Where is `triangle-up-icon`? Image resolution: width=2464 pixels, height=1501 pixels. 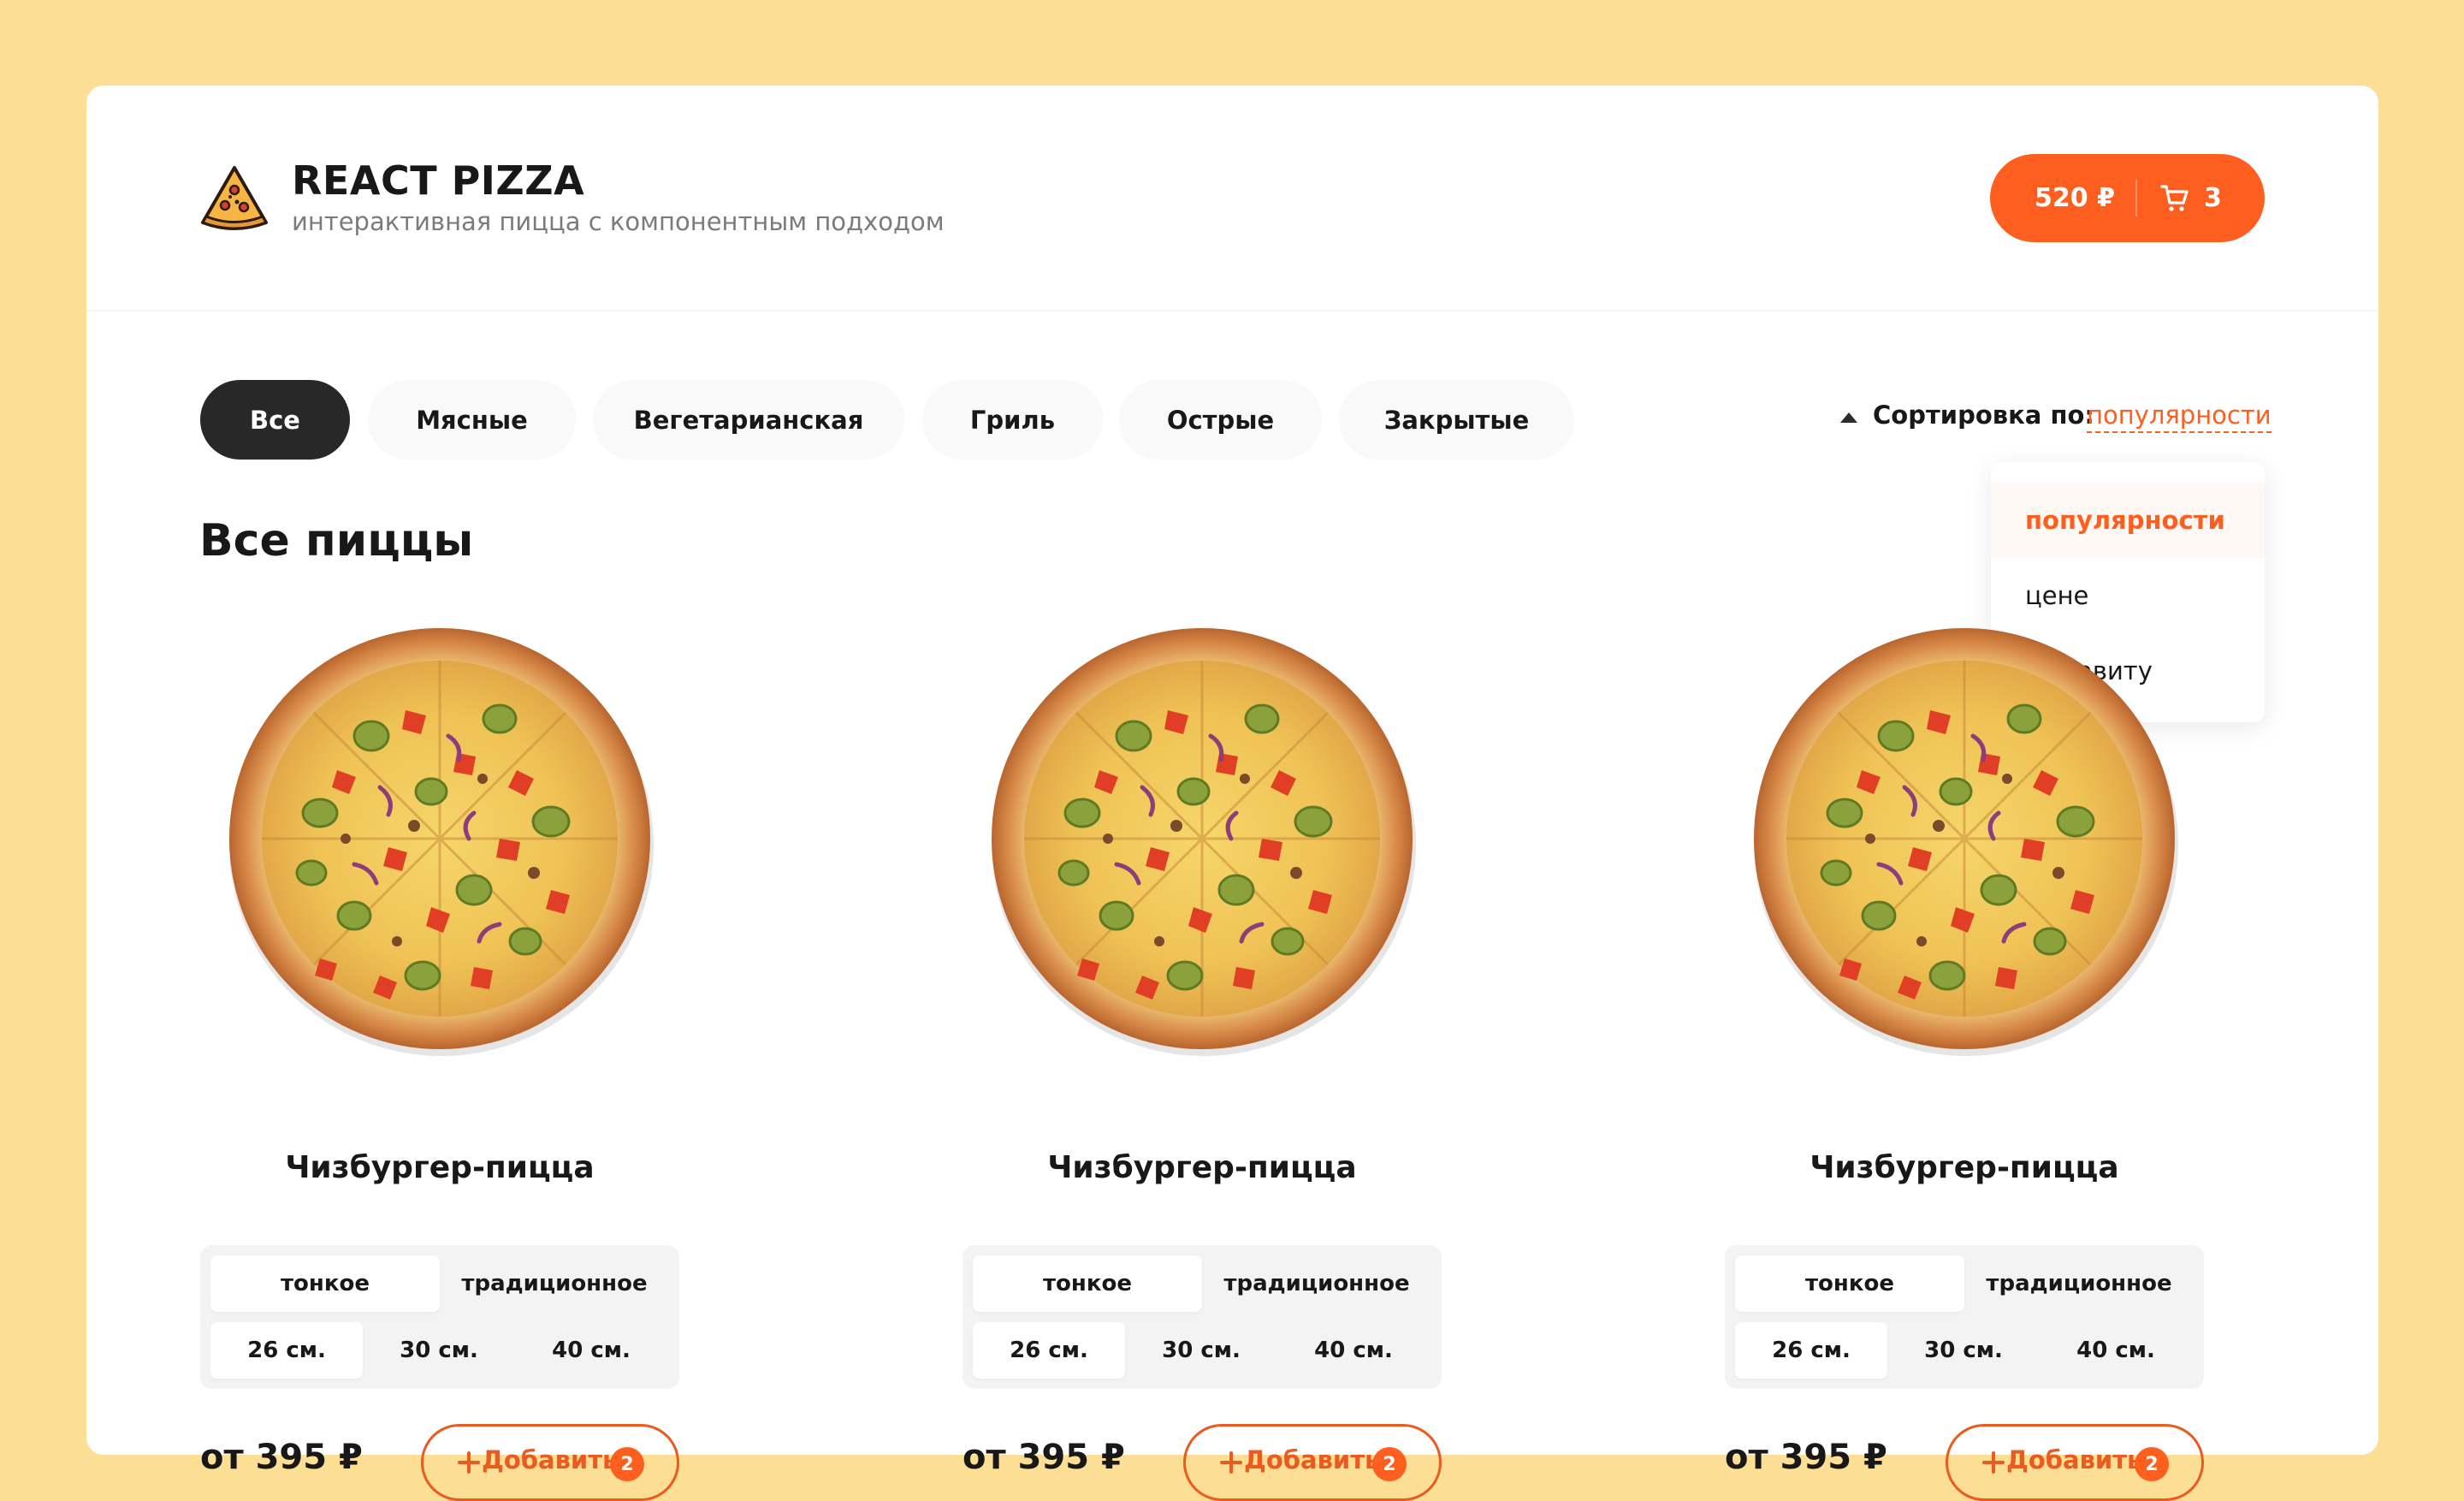
triangle-up-icon is located at coordinates (1848, 417).